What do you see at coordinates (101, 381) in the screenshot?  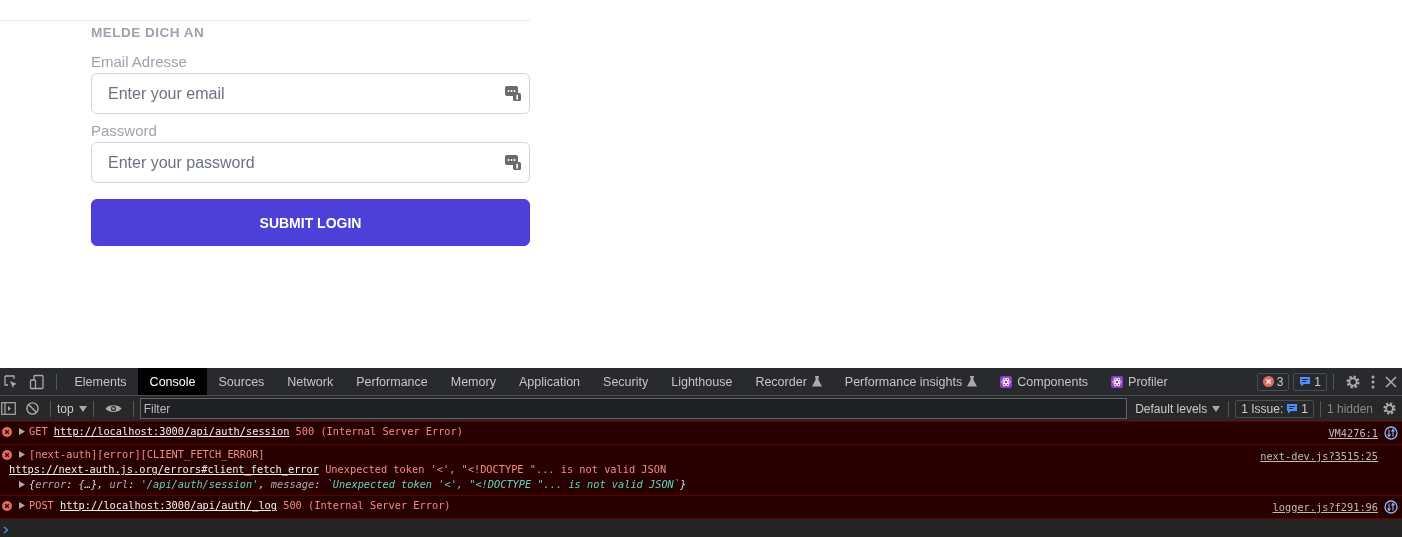 I see `devtools-tab: Elements` at bounding box center [101, 381].